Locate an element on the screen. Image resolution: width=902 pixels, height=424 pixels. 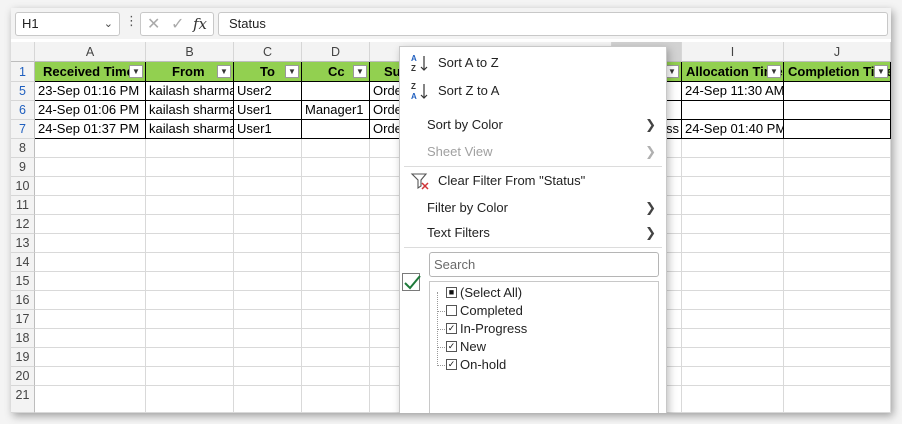
menu-sort-z-to-a: Z A Sort Z to A is located at coordinates (533, 91).